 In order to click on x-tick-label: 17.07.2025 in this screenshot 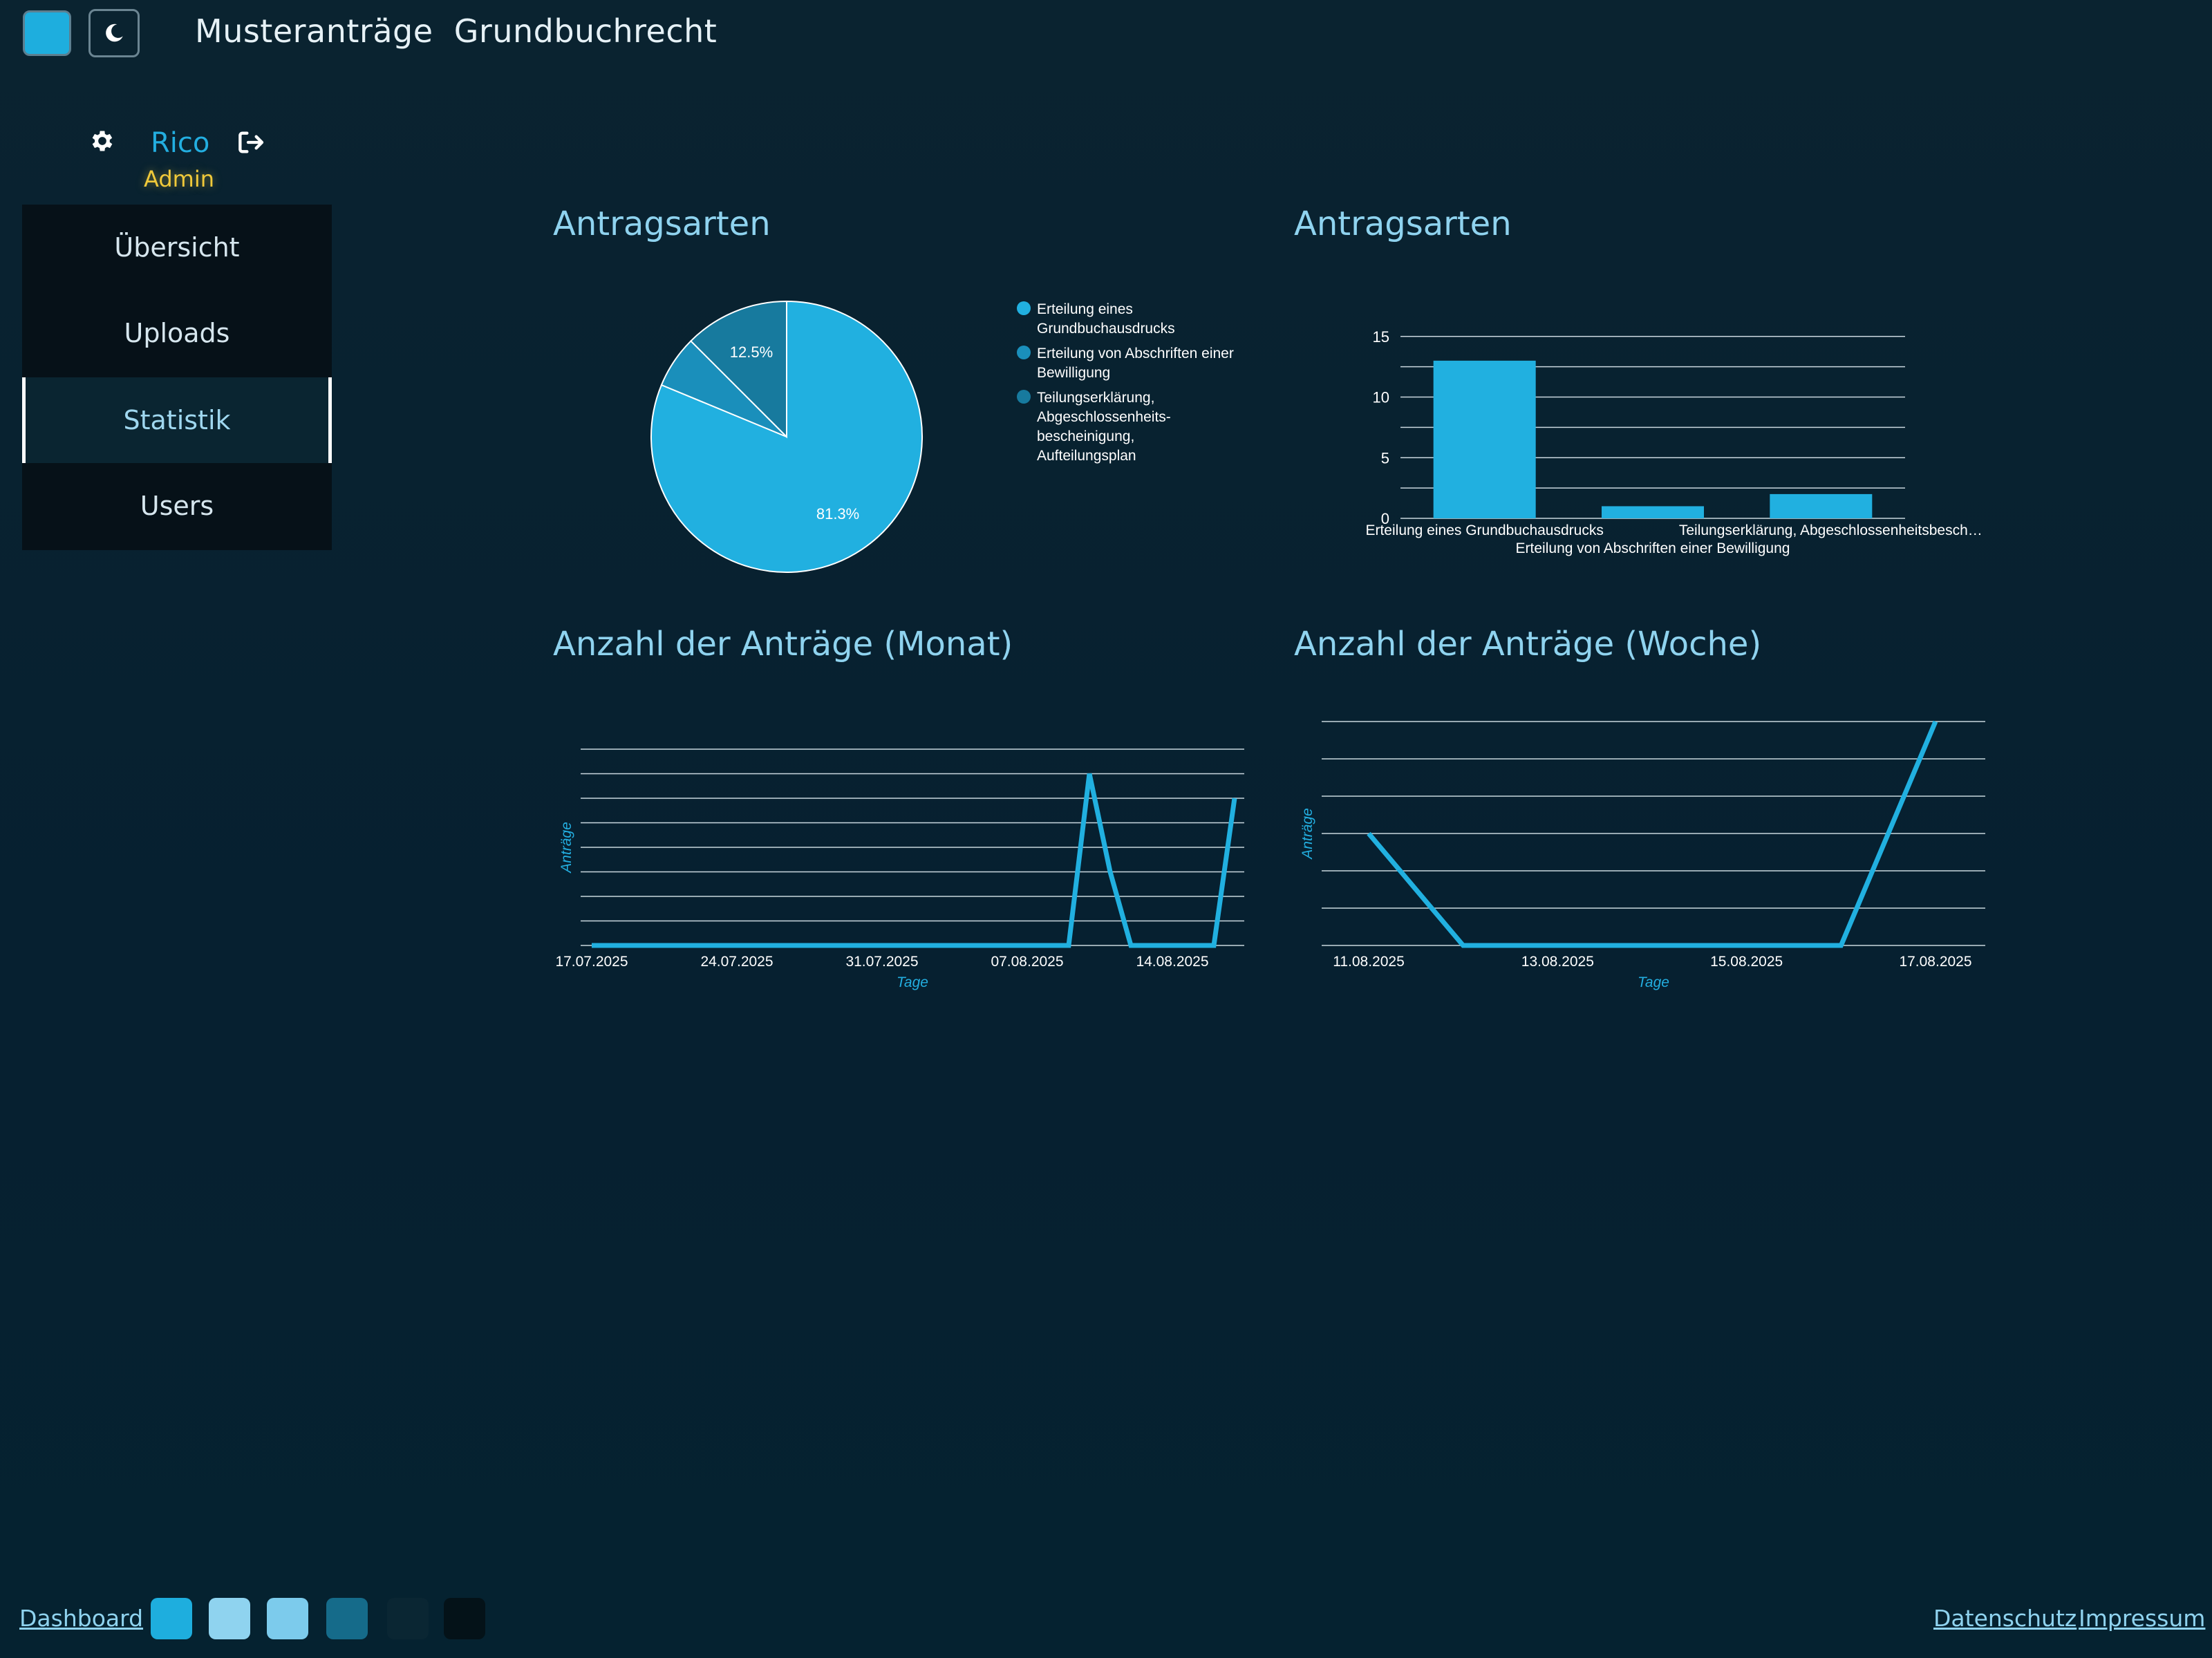, I will do `click(591, 962)`.